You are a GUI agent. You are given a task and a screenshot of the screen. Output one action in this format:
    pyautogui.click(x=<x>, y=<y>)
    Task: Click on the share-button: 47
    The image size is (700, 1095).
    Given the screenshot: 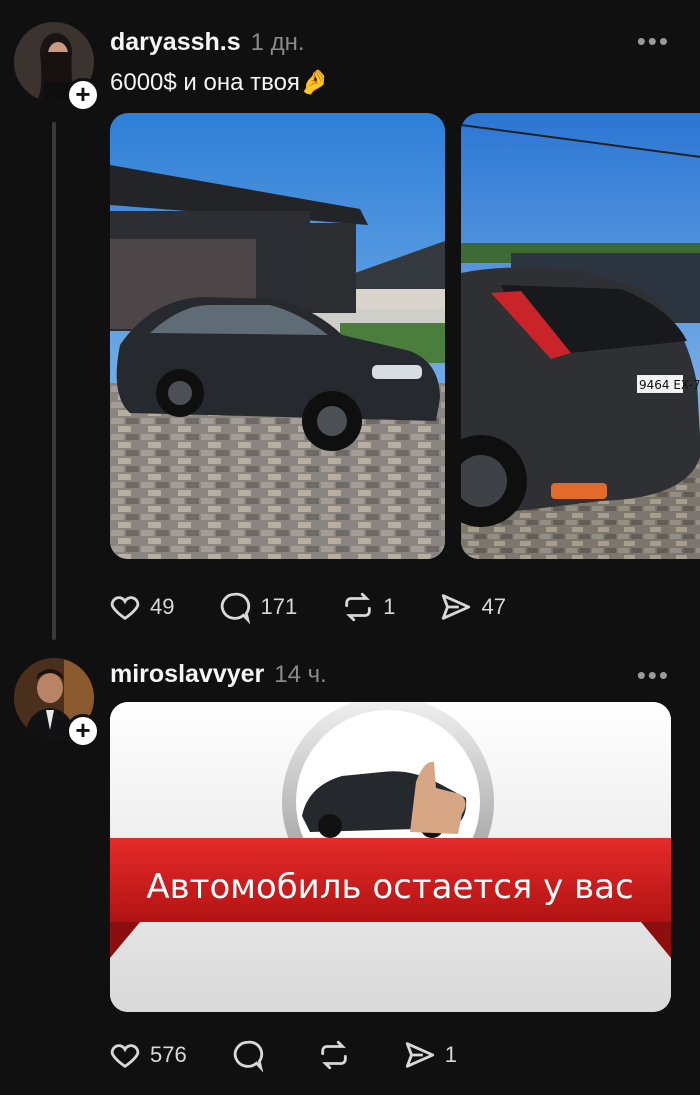 What is the action you would take?
    pyautogui.click(x=472, y=607)
    